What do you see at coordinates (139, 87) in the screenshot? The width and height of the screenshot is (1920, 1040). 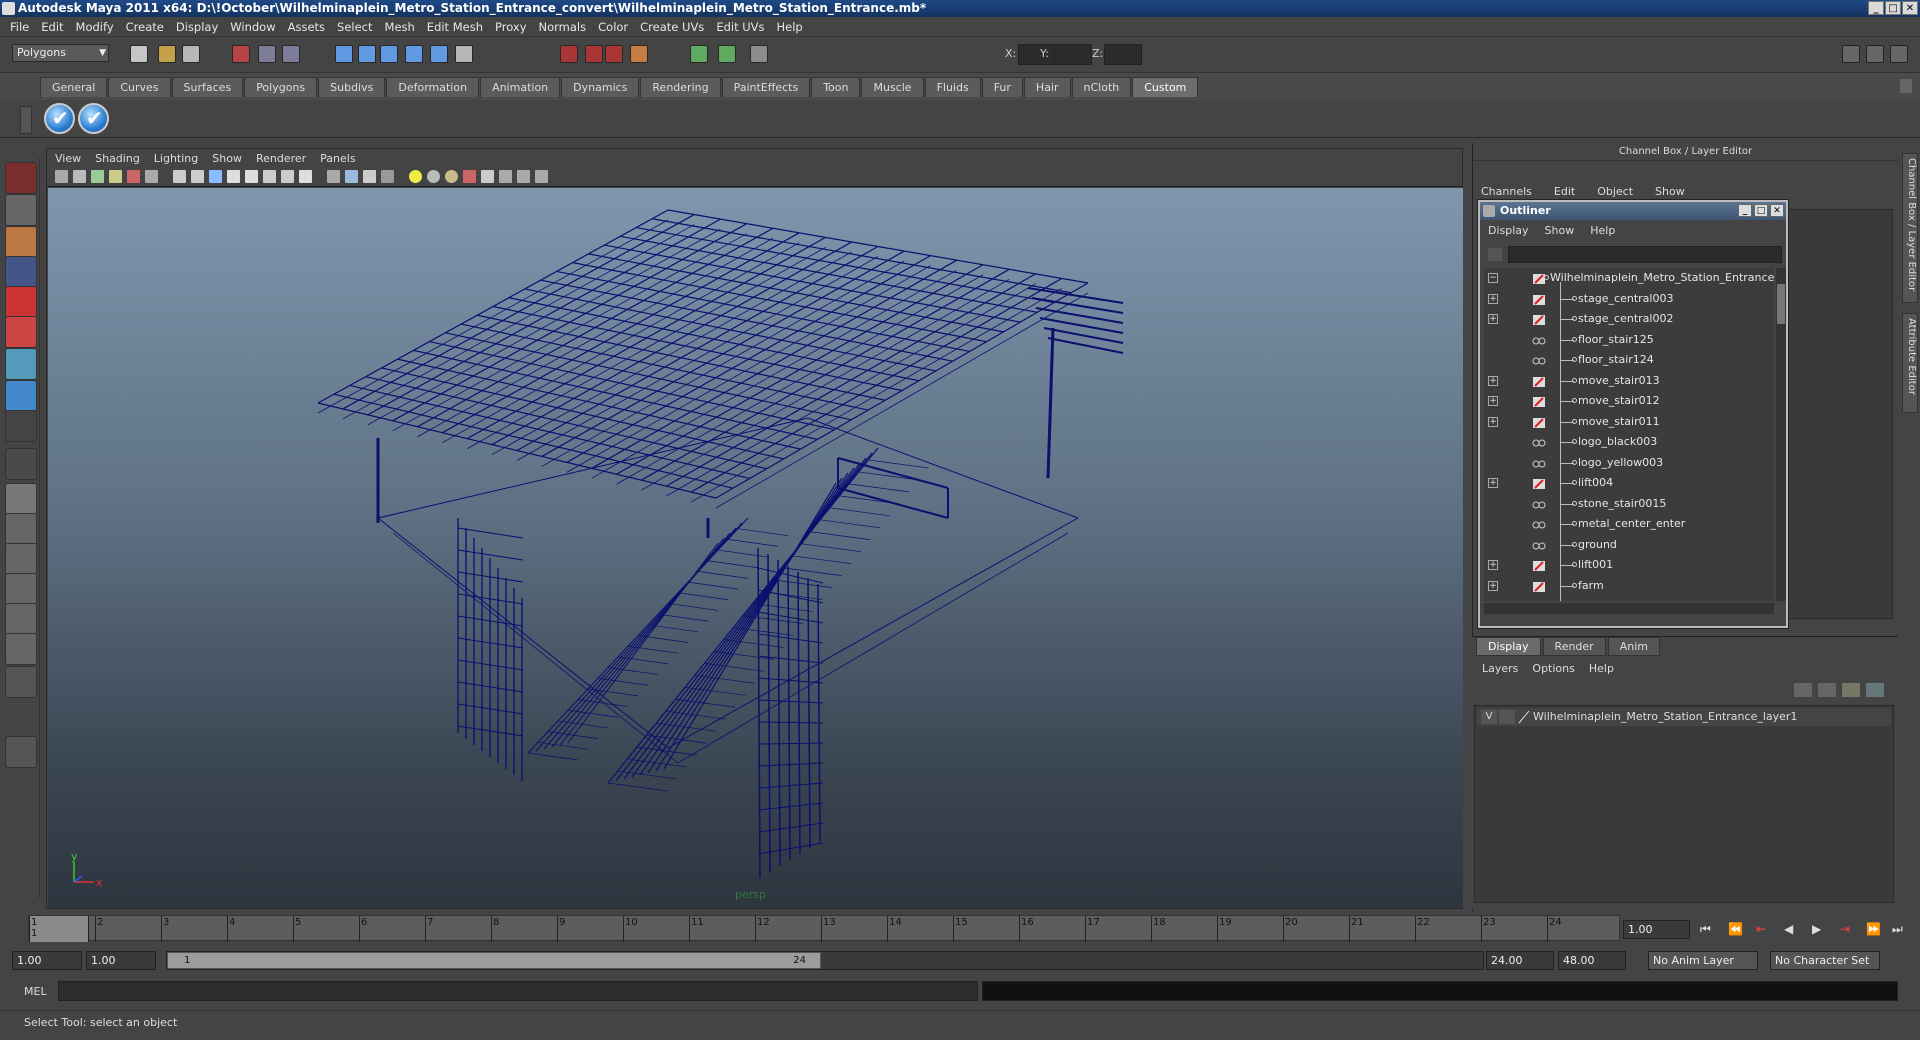 I see `shelf-tab-curves: Curves` at bounding box center [139, 87].